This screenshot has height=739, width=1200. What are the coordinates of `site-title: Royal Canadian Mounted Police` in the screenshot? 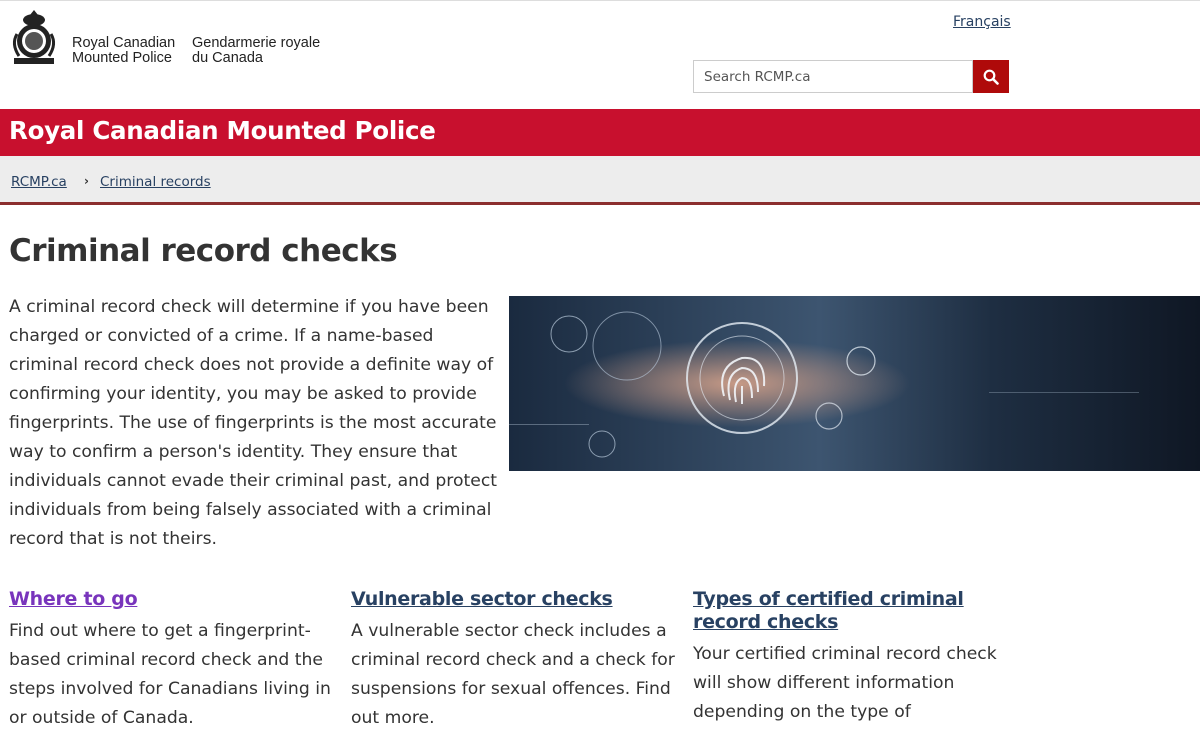 It's located at (222, 130).